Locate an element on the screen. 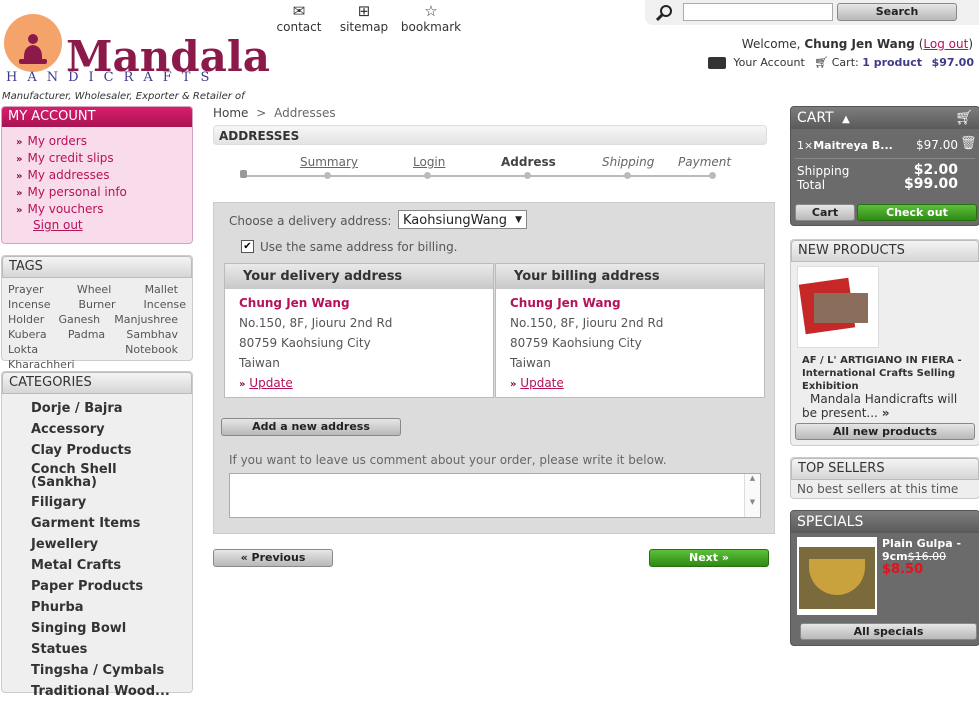  your-account-link: Your Account is located at coordinates (768, 62).